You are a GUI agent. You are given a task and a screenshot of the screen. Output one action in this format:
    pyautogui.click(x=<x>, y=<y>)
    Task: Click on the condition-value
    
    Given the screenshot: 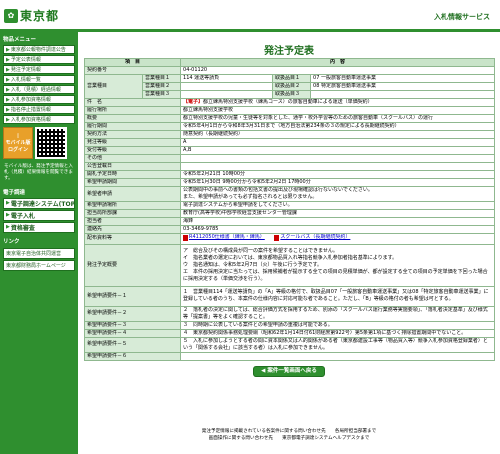 What is the action you would take?
    pyautogui.click(x=338, y=356)
    